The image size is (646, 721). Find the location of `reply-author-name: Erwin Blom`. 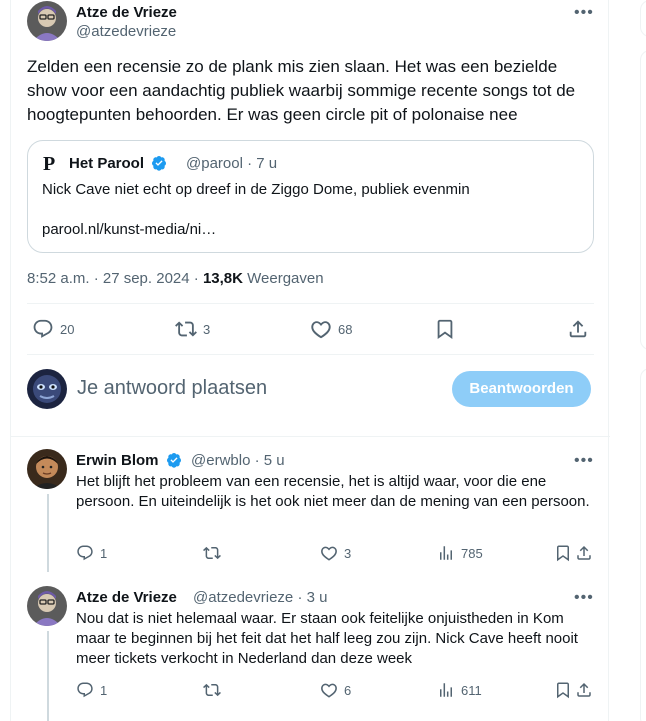

reply-author-name: Erwin Blom is located at coordinates (129, 460).